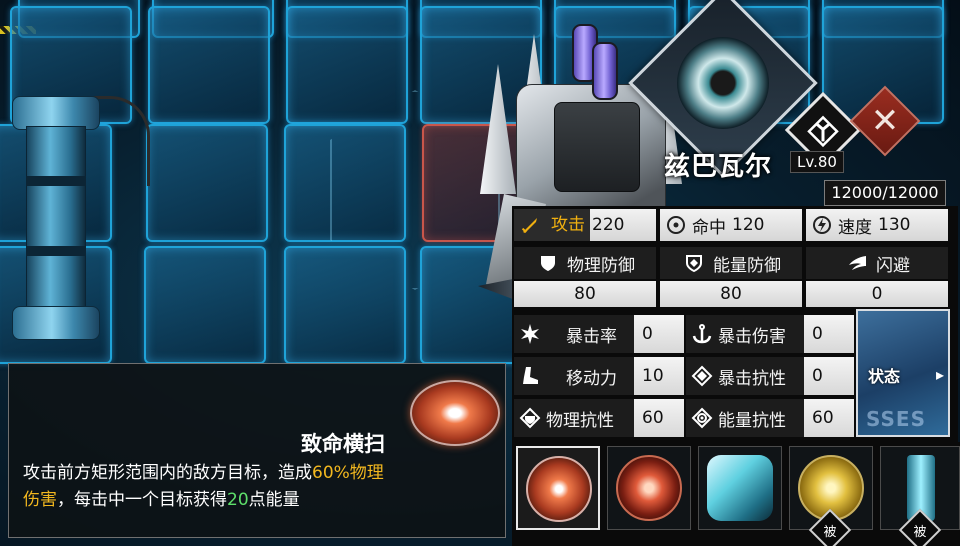 The width and height of the screenshot is (960, 546). I want to click on stat-mobility-label: 移动力, so click(591, 378).